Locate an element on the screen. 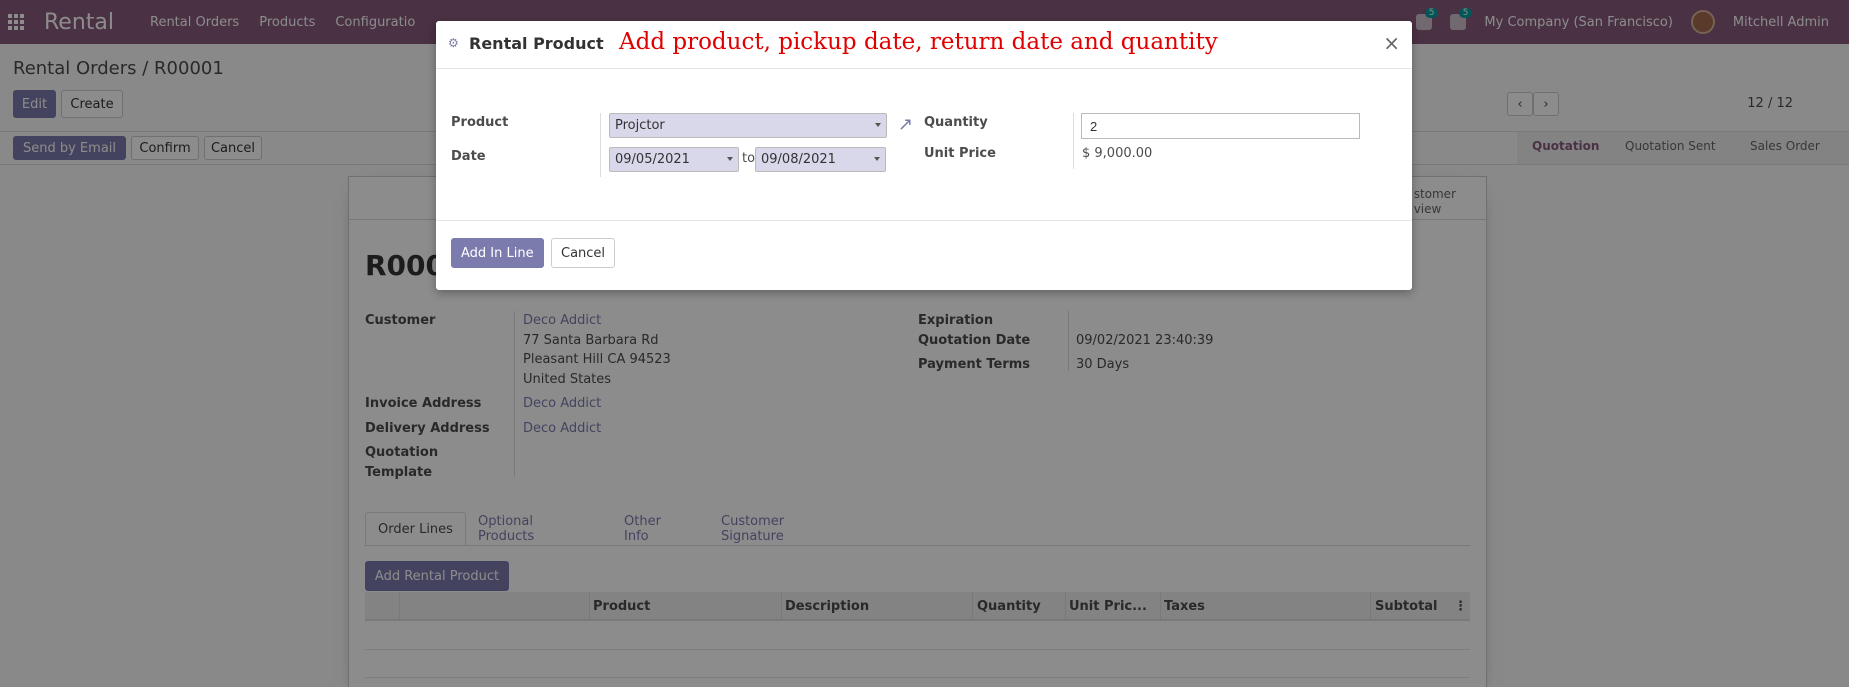 This screenshot has height=687, width=1849. product-select: Projctor is located at coordinates (748, 125).